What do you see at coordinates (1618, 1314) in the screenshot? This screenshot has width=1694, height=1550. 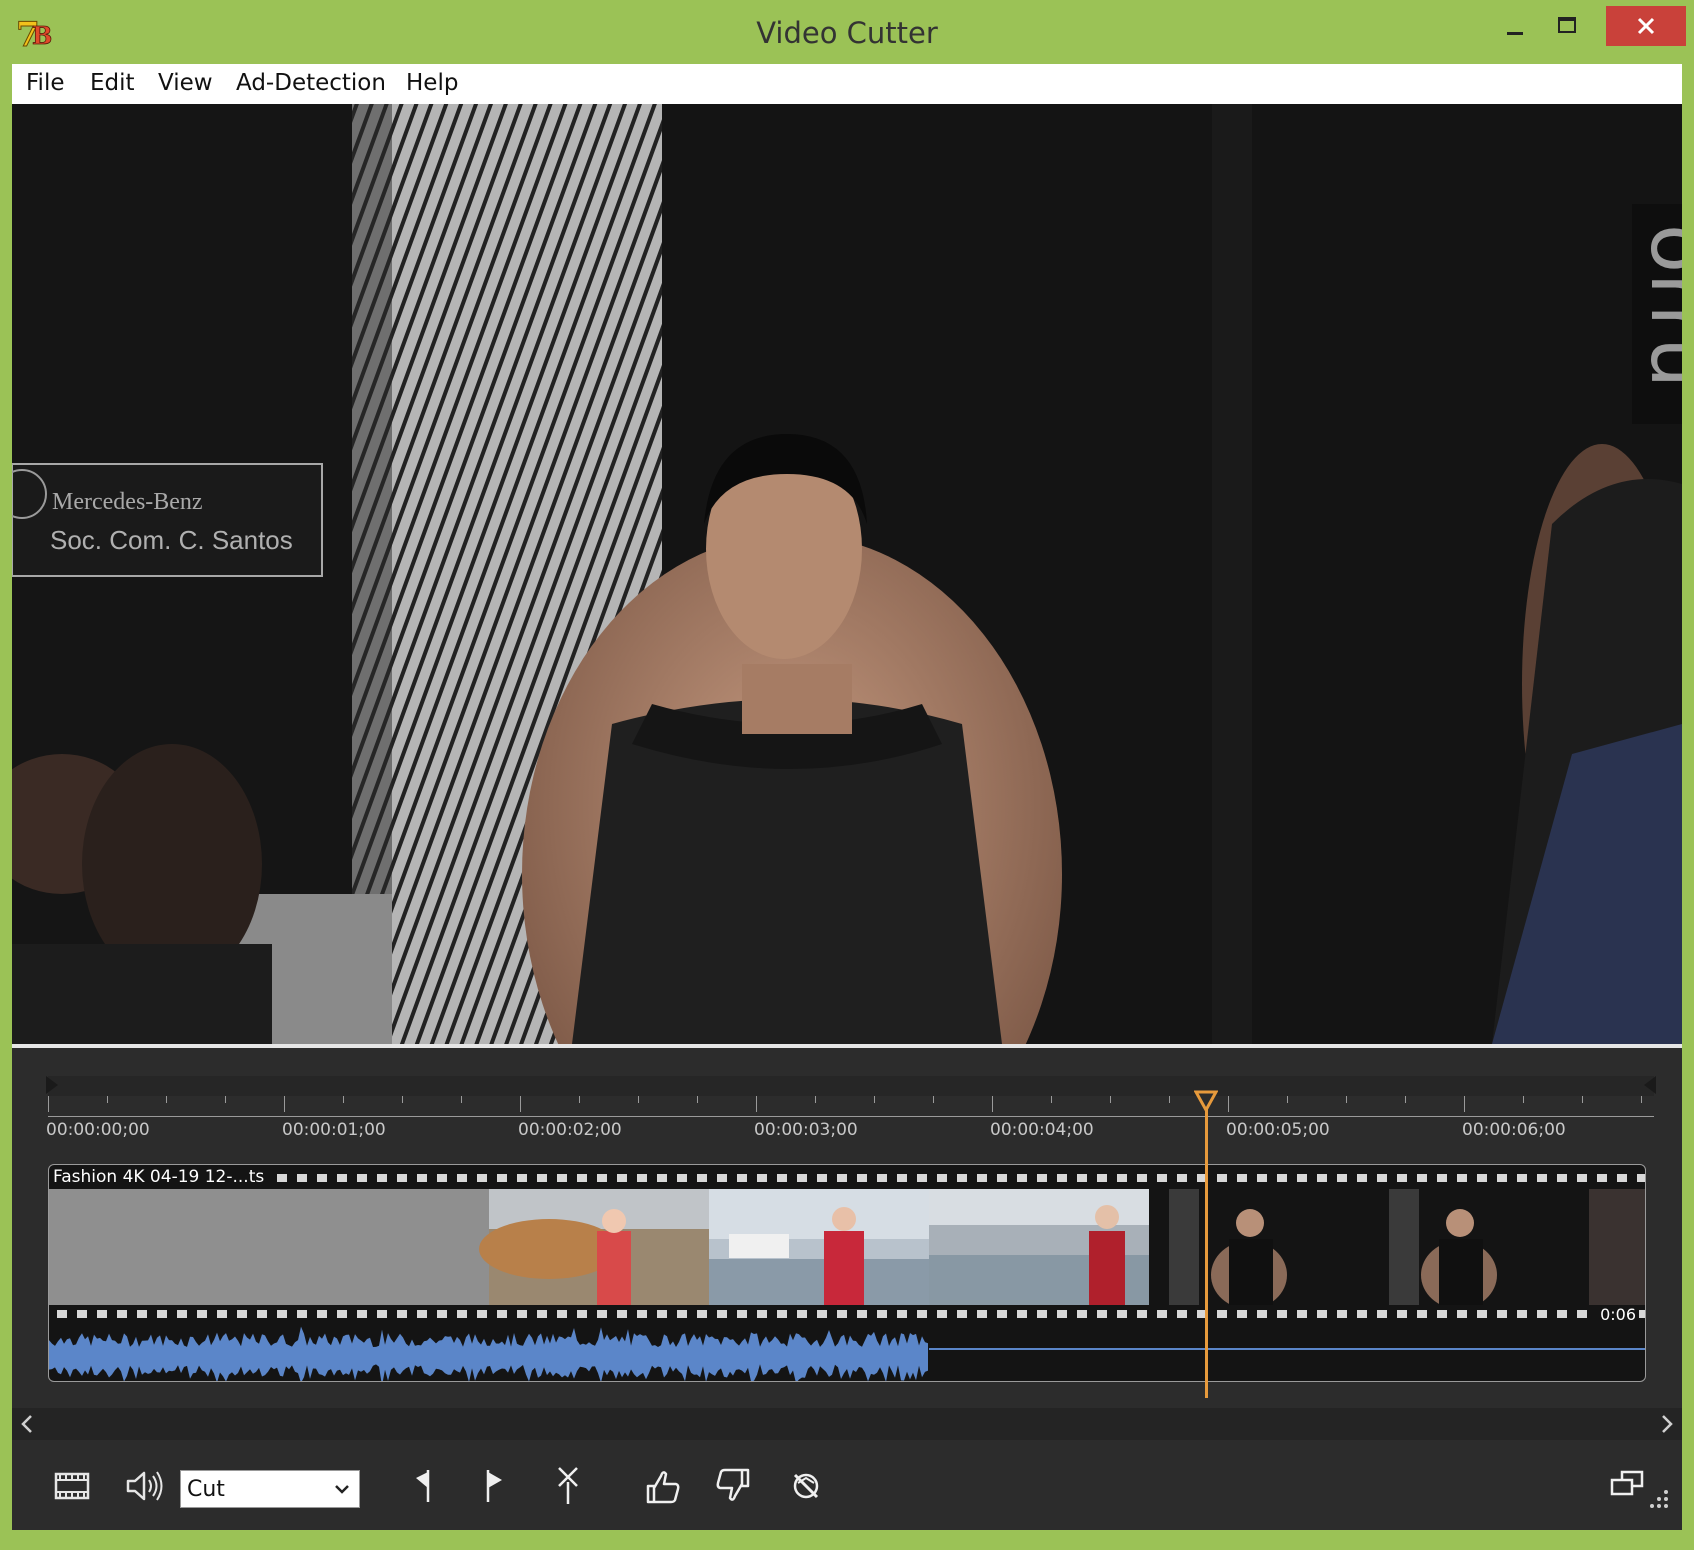 I see `clip-duration: 0:06` at bounding box center [1618, 1314].